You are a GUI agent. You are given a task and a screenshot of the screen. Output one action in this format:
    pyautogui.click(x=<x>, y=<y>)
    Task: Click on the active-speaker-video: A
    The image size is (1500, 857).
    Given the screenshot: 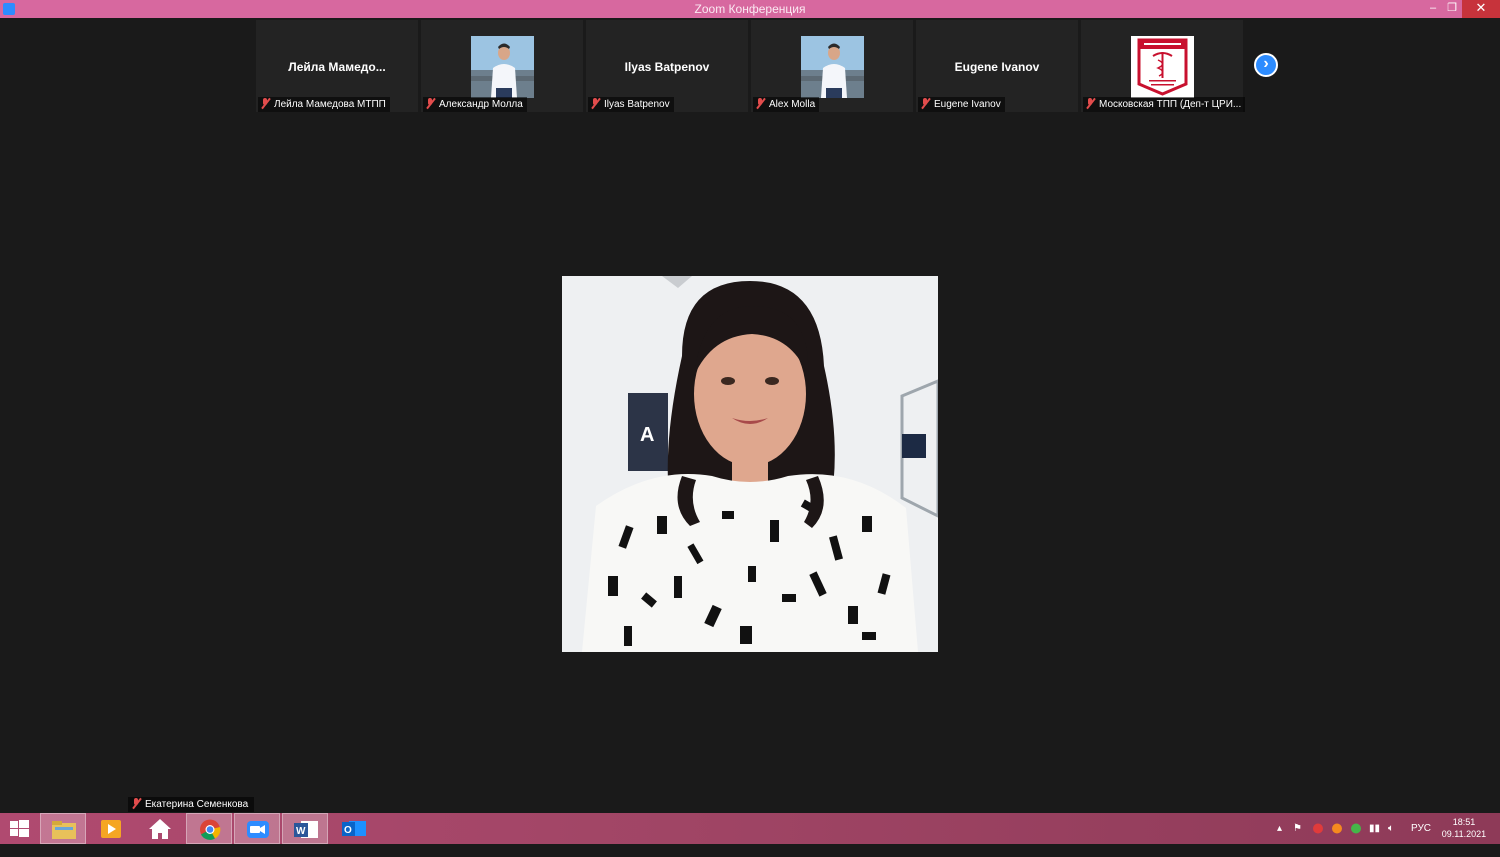 What is the action you would take?
    pyautogui.click(x=750, y=464)
    